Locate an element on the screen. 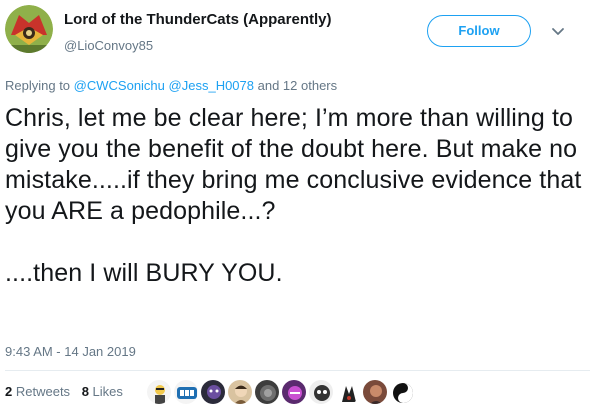  likes-stat: 8 Likes is located at coordinates (102, 391).